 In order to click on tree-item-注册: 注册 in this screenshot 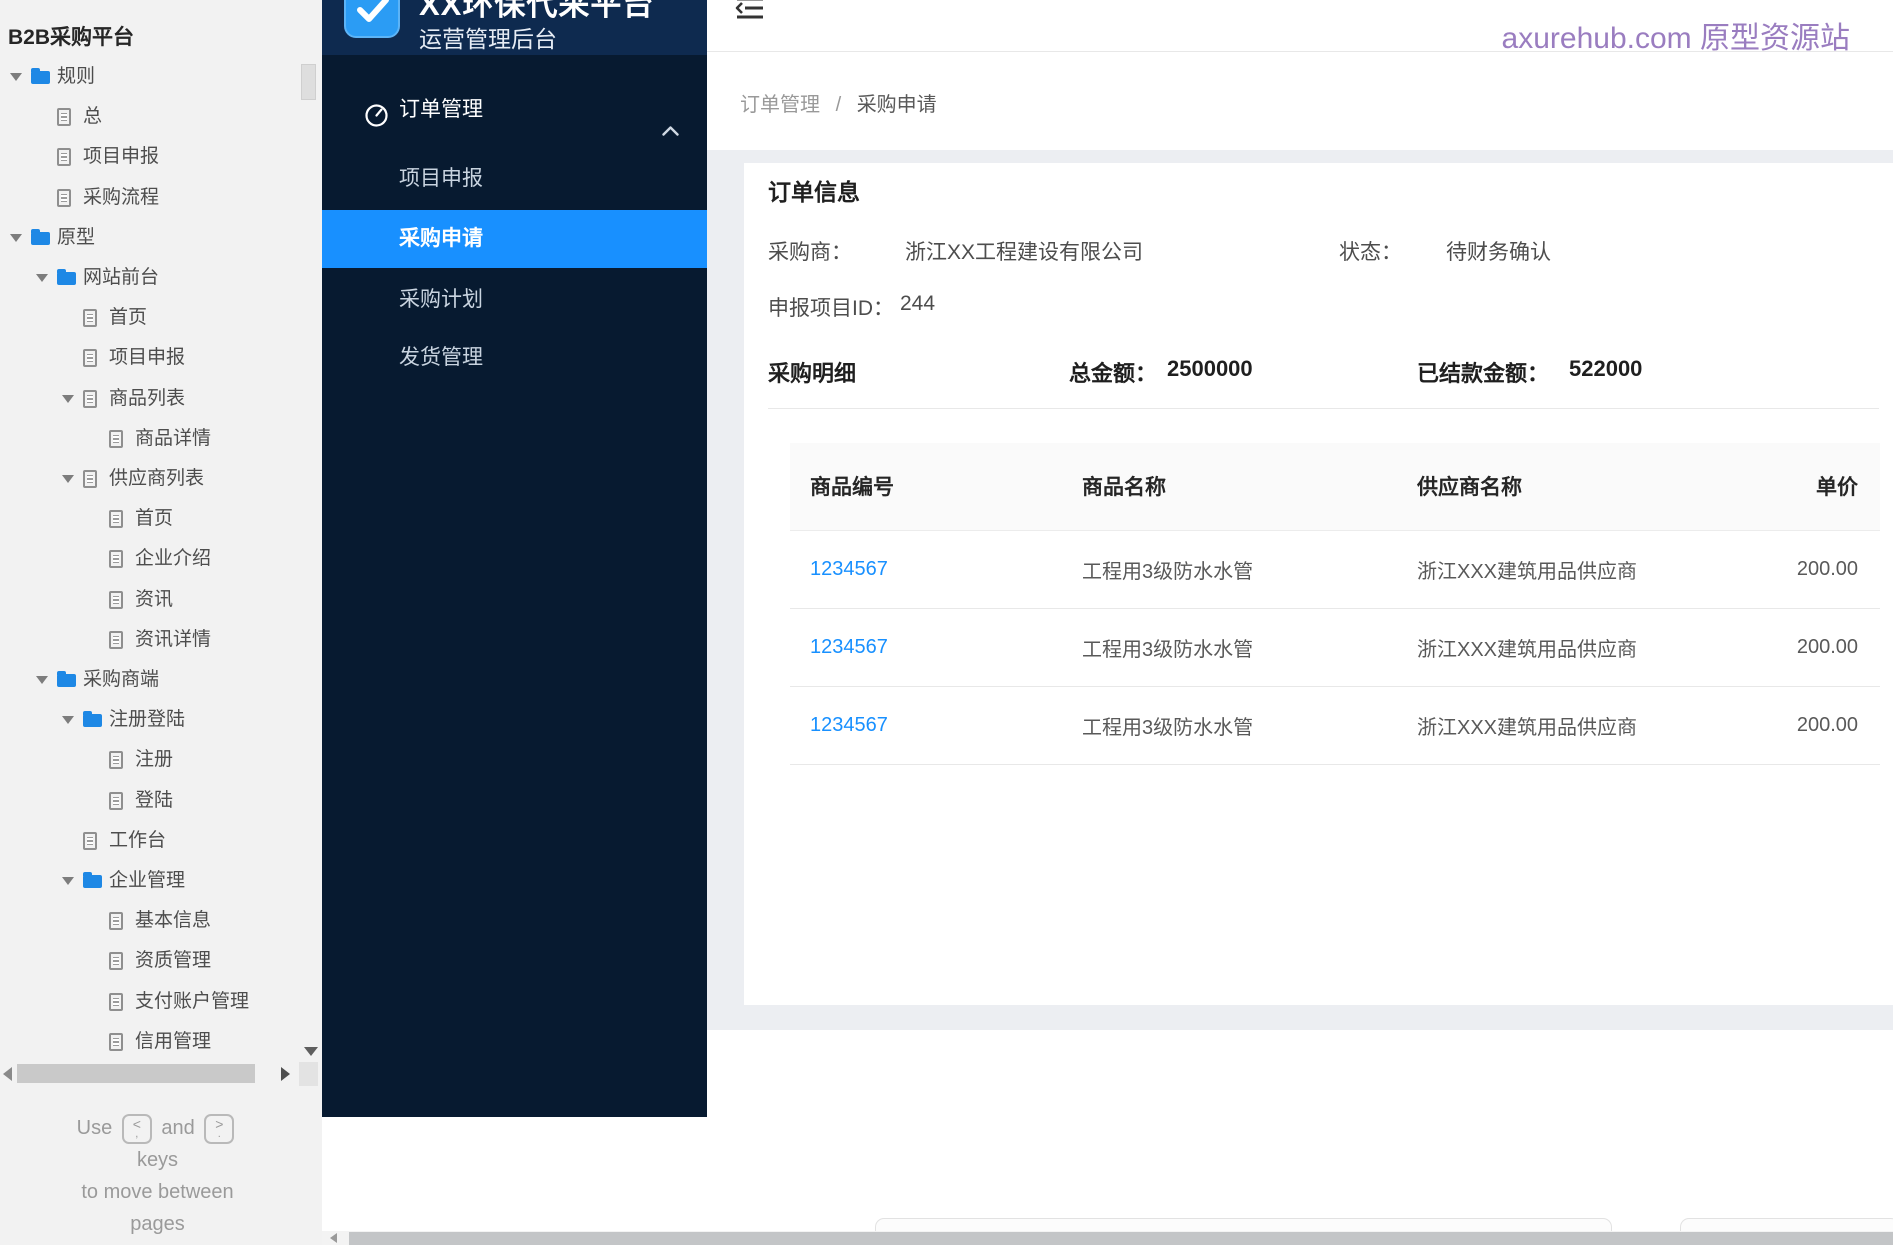, I will do `click(150, 760)`.